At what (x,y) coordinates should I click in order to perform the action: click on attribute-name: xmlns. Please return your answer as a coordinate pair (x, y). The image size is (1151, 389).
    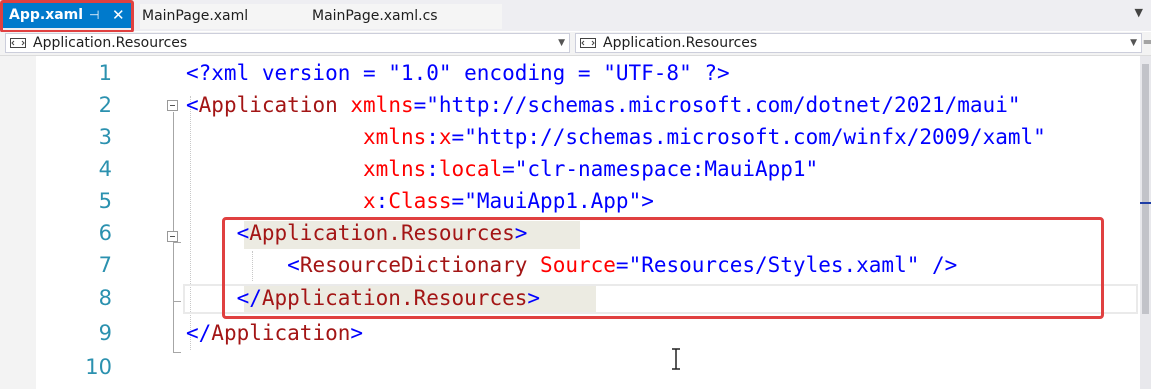
    Looking at the image, I should click on (382, 105).